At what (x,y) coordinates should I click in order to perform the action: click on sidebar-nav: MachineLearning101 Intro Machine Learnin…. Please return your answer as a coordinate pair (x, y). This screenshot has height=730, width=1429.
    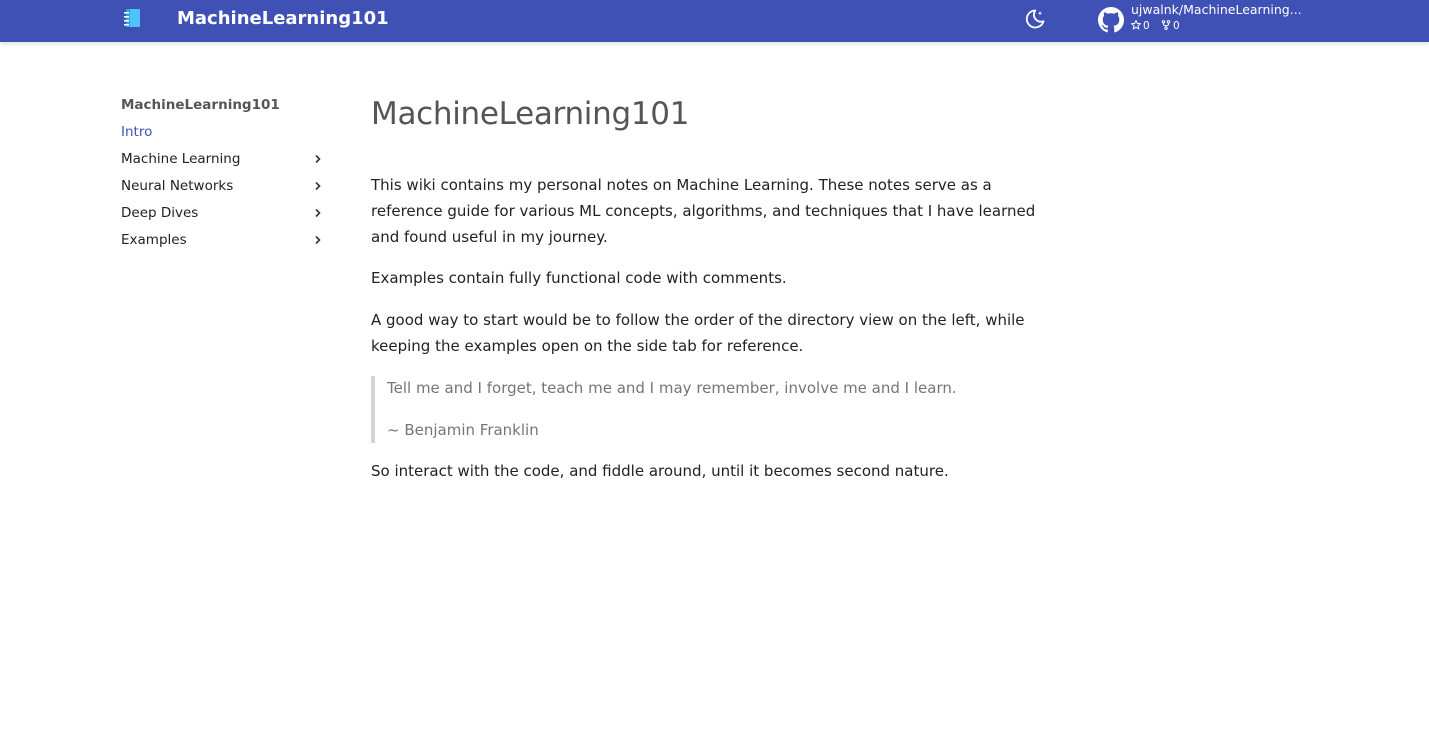
    Looking at the image, I should click on (226, 175).